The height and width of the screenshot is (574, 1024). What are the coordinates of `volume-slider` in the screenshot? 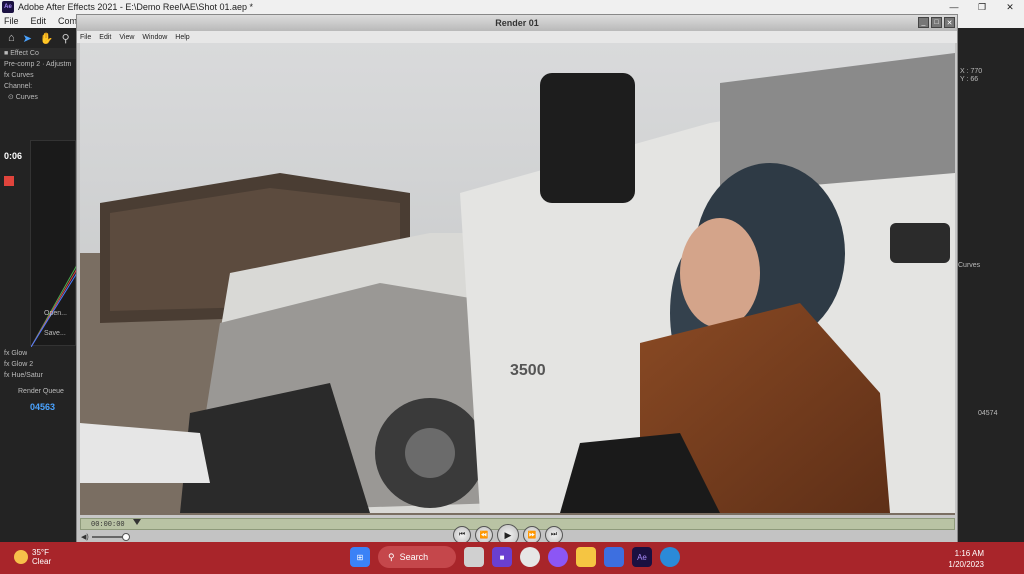 It's located at (110, 537).